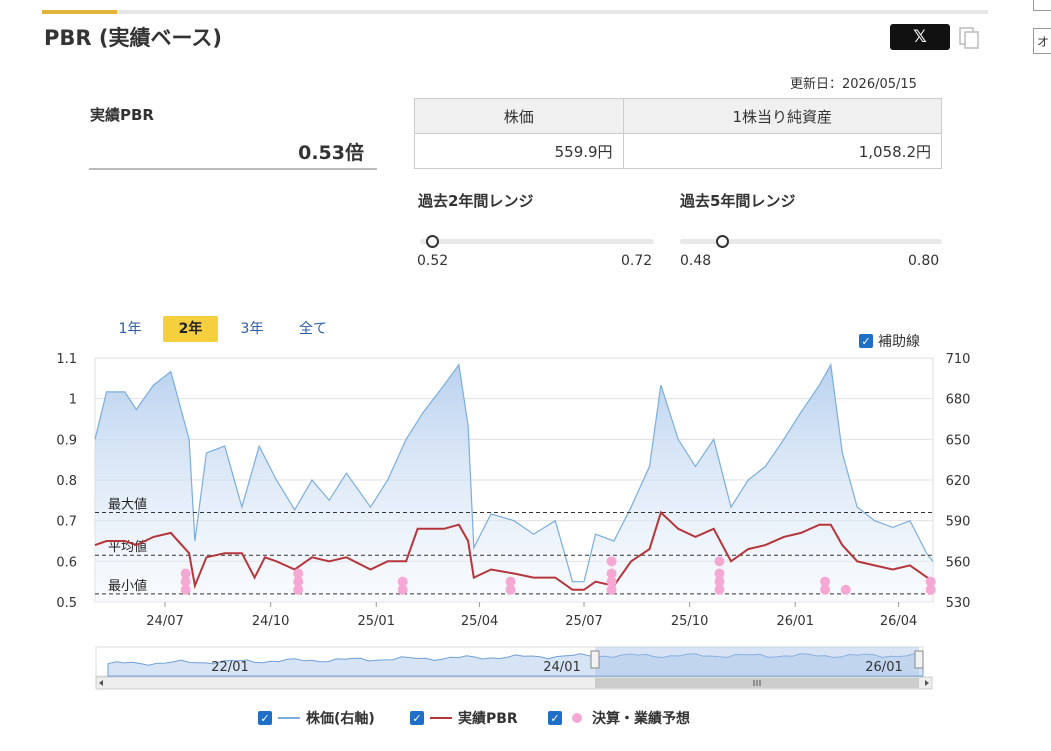 The height and width of the screenshot is (751, 1051). Describe the element at coordinates (958, 603) in the screenshot. I see `right-tick-label: 530` at that location.